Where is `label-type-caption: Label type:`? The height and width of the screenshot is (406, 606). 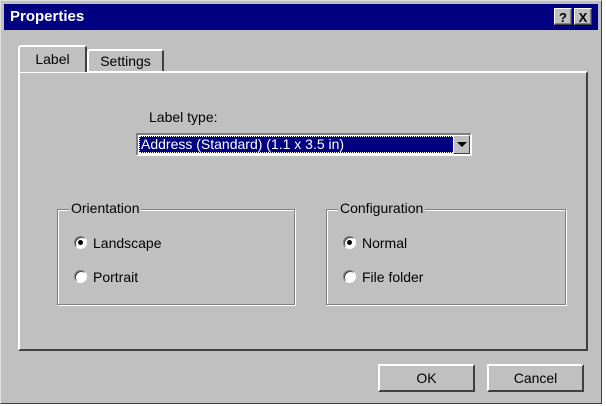 label-type-caption: Label type: is located at coordinates (183, 117).